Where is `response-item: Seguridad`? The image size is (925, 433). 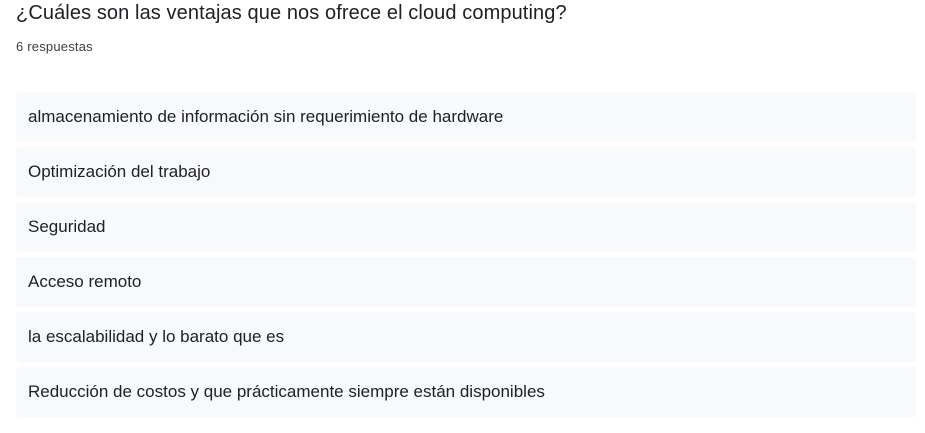 response-item: Seguridad is located at coordinates (466, 227).